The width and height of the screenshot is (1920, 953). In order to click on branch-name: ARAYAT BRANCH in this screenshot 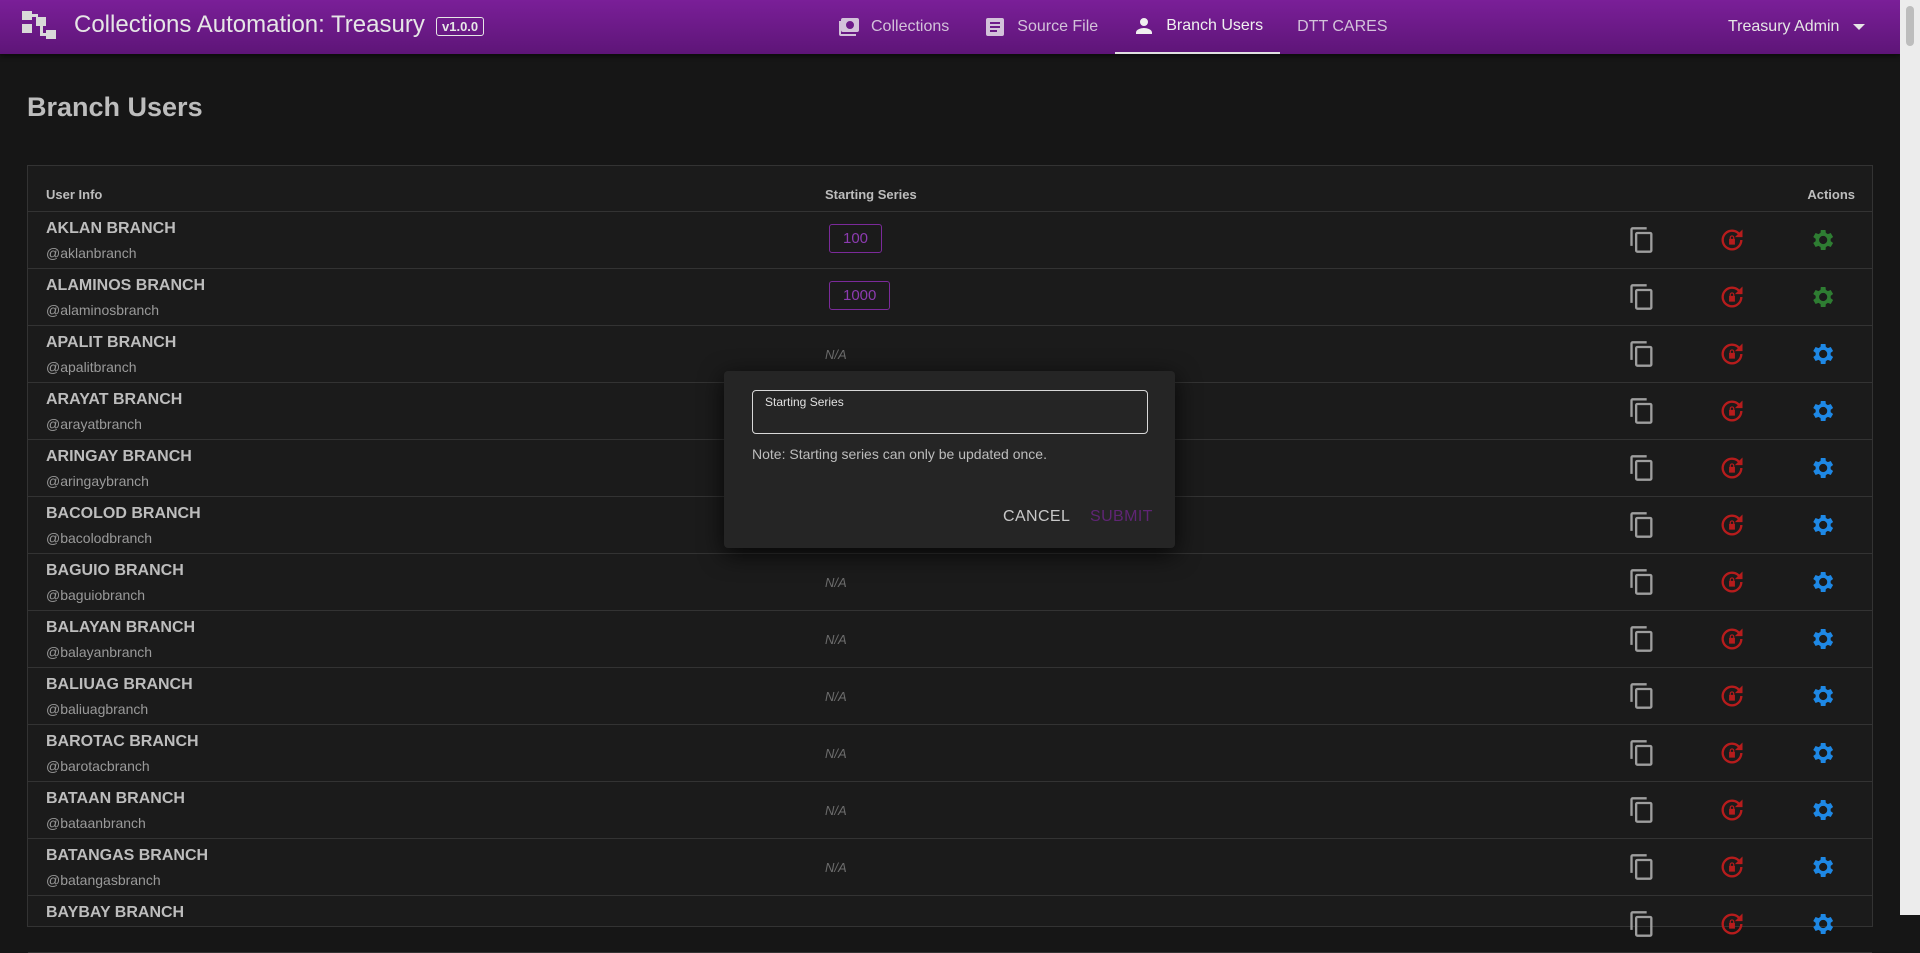, I will do `click(114, 399)`.